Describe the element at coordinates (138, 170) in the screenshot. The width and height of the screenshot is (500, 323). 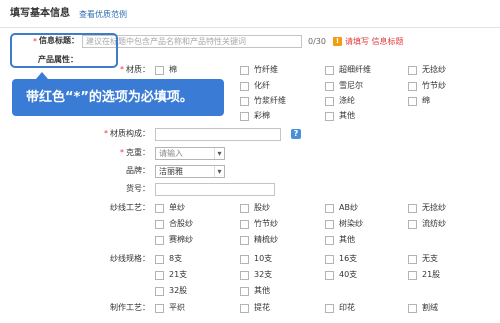
I see `brand-label-text: 品牌：` at that location.